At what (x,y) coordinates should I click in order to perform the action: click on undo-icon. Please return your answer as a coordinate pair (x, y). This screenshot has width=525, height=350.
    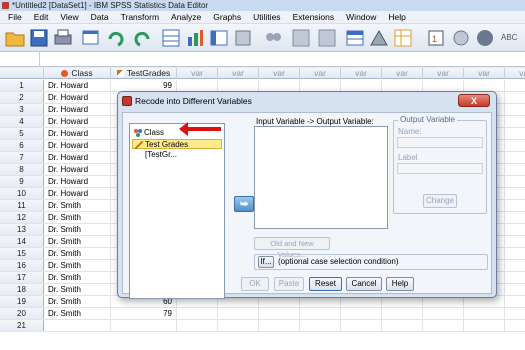
    Looking at the image, I should click on (117, 38).